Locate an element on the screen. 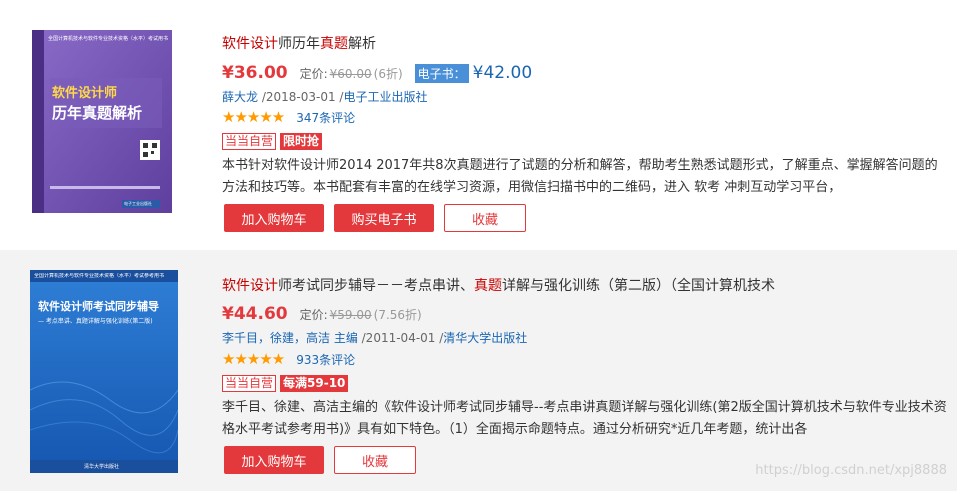  discount: (7.56折) is located at coordinates (397, 315).